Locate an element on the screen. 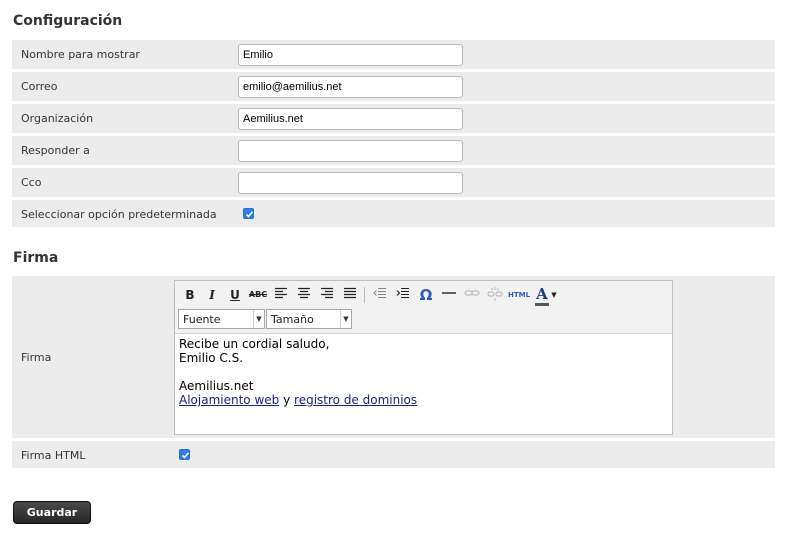 The image size is (786, 550). config-title: Configuración is located at coordinates (68, 21).